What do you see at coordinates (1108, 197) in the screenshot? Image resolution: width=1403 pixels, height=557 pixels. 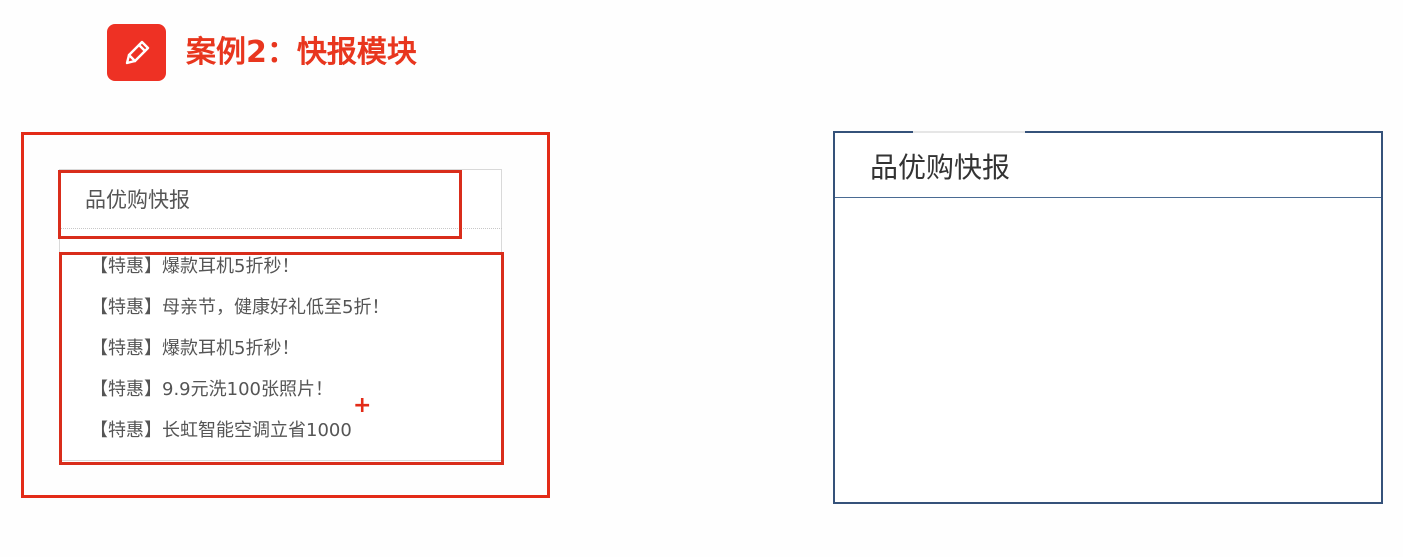 I see `preview-divider` at bounding box center [1108, 197].